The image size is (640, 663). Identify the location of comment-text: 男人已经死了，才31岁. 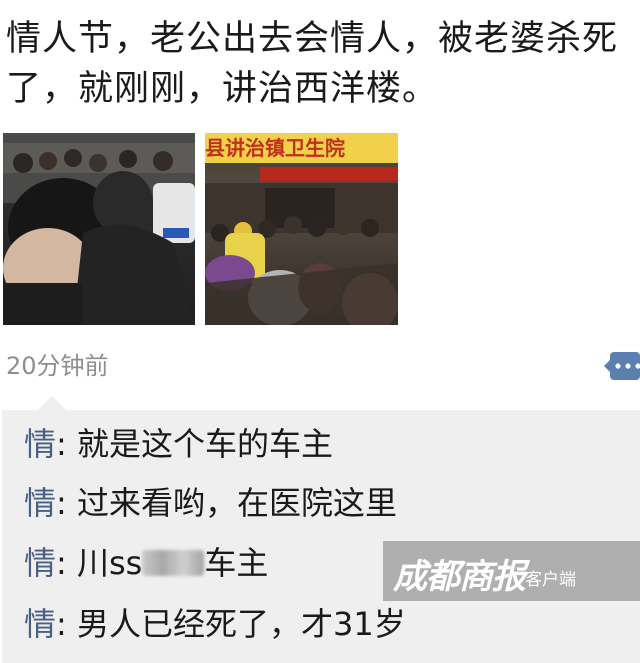
(241, 624).